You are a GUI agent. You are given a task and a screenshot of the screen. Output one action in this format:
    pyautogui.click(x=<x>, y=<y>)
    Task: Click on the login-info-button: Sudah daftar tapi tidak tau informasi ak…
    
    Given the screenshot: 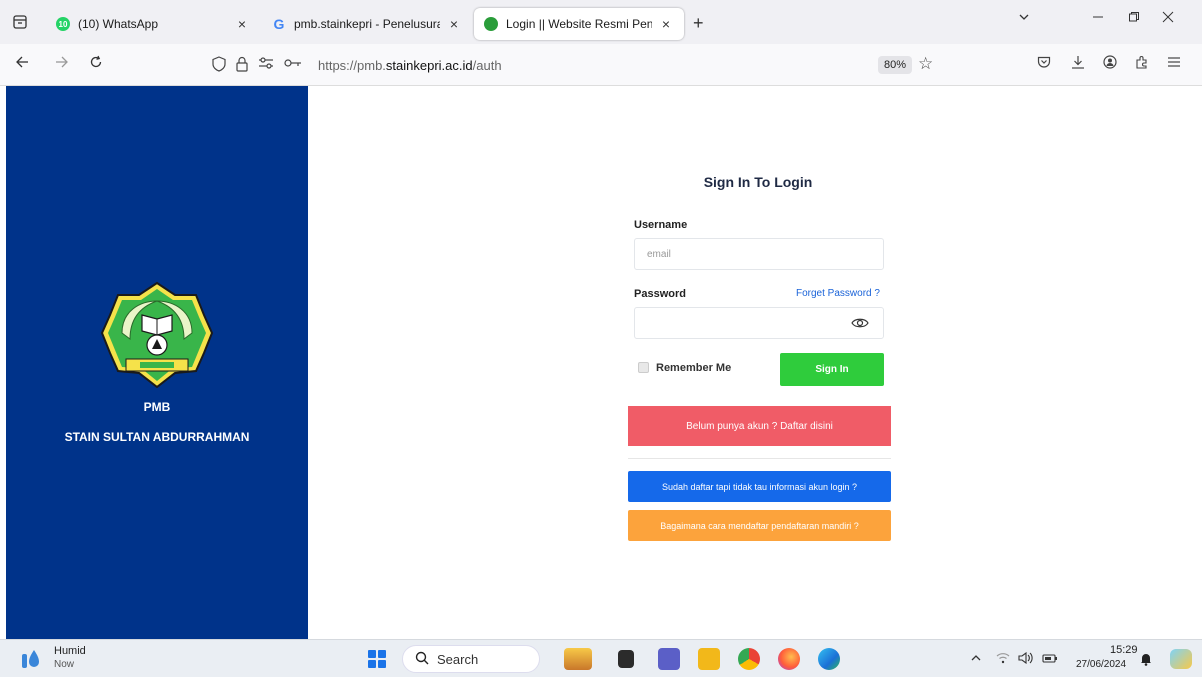 What is the action you would take?
    pyautogui.click(x=759, y=486)
    